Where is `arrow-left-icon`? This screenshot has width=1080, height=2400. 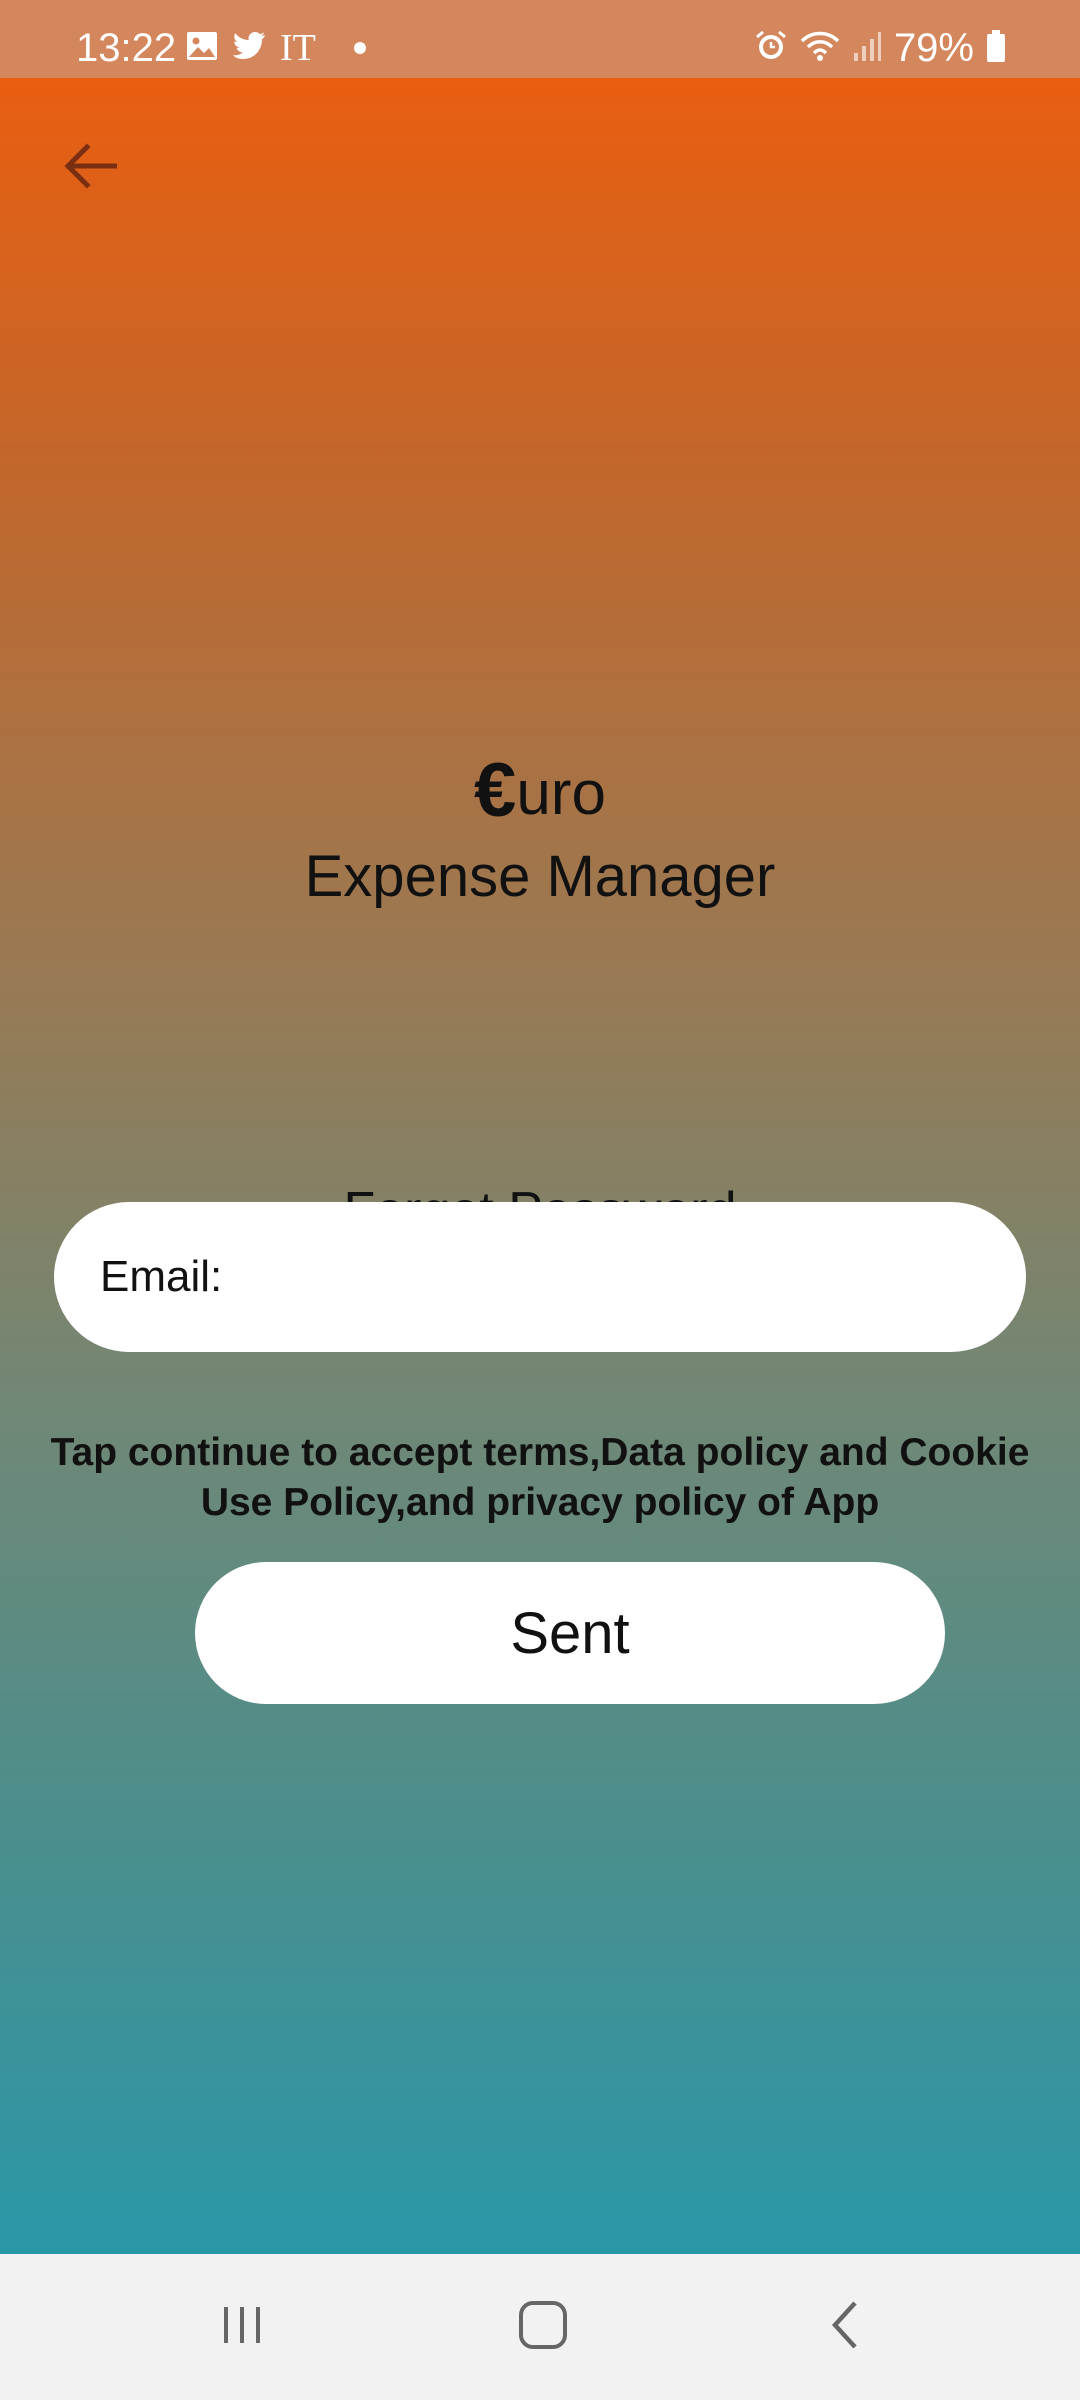
arrow-left-icon is located at coordinates (90, 168).